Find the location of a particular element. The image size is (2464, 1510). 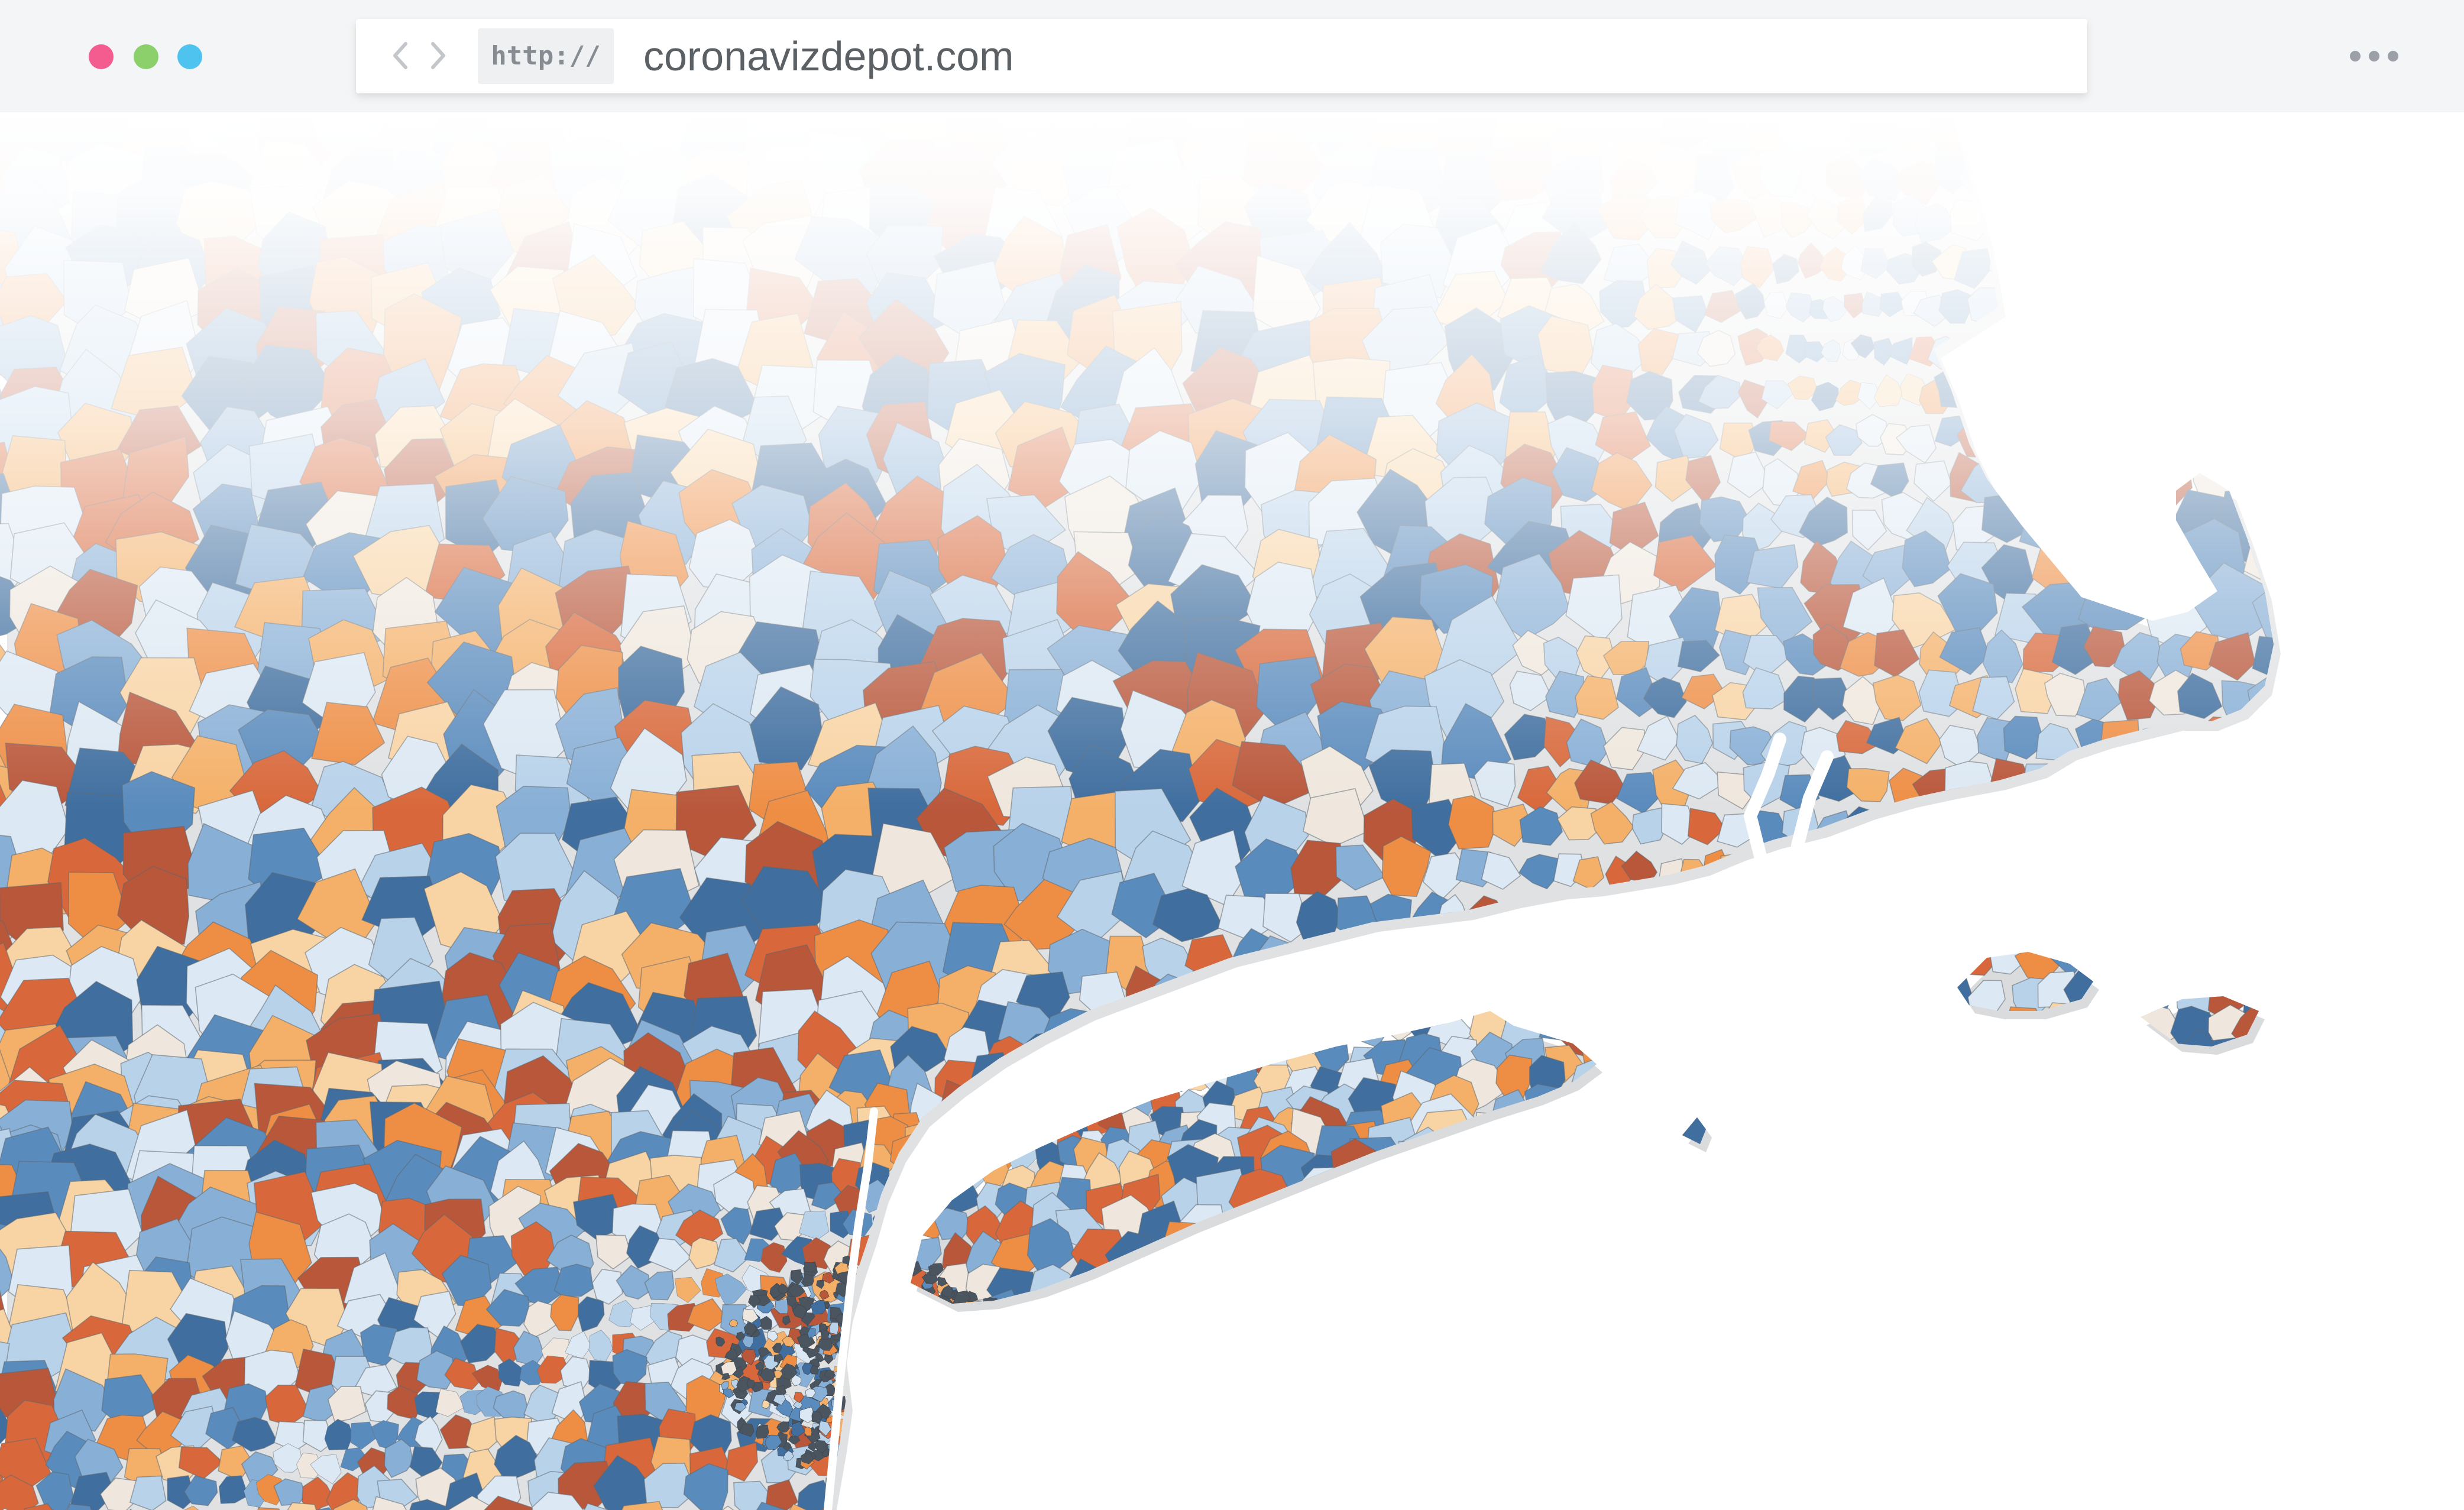

chevron-right-icon is located at coordinates (437, 55).